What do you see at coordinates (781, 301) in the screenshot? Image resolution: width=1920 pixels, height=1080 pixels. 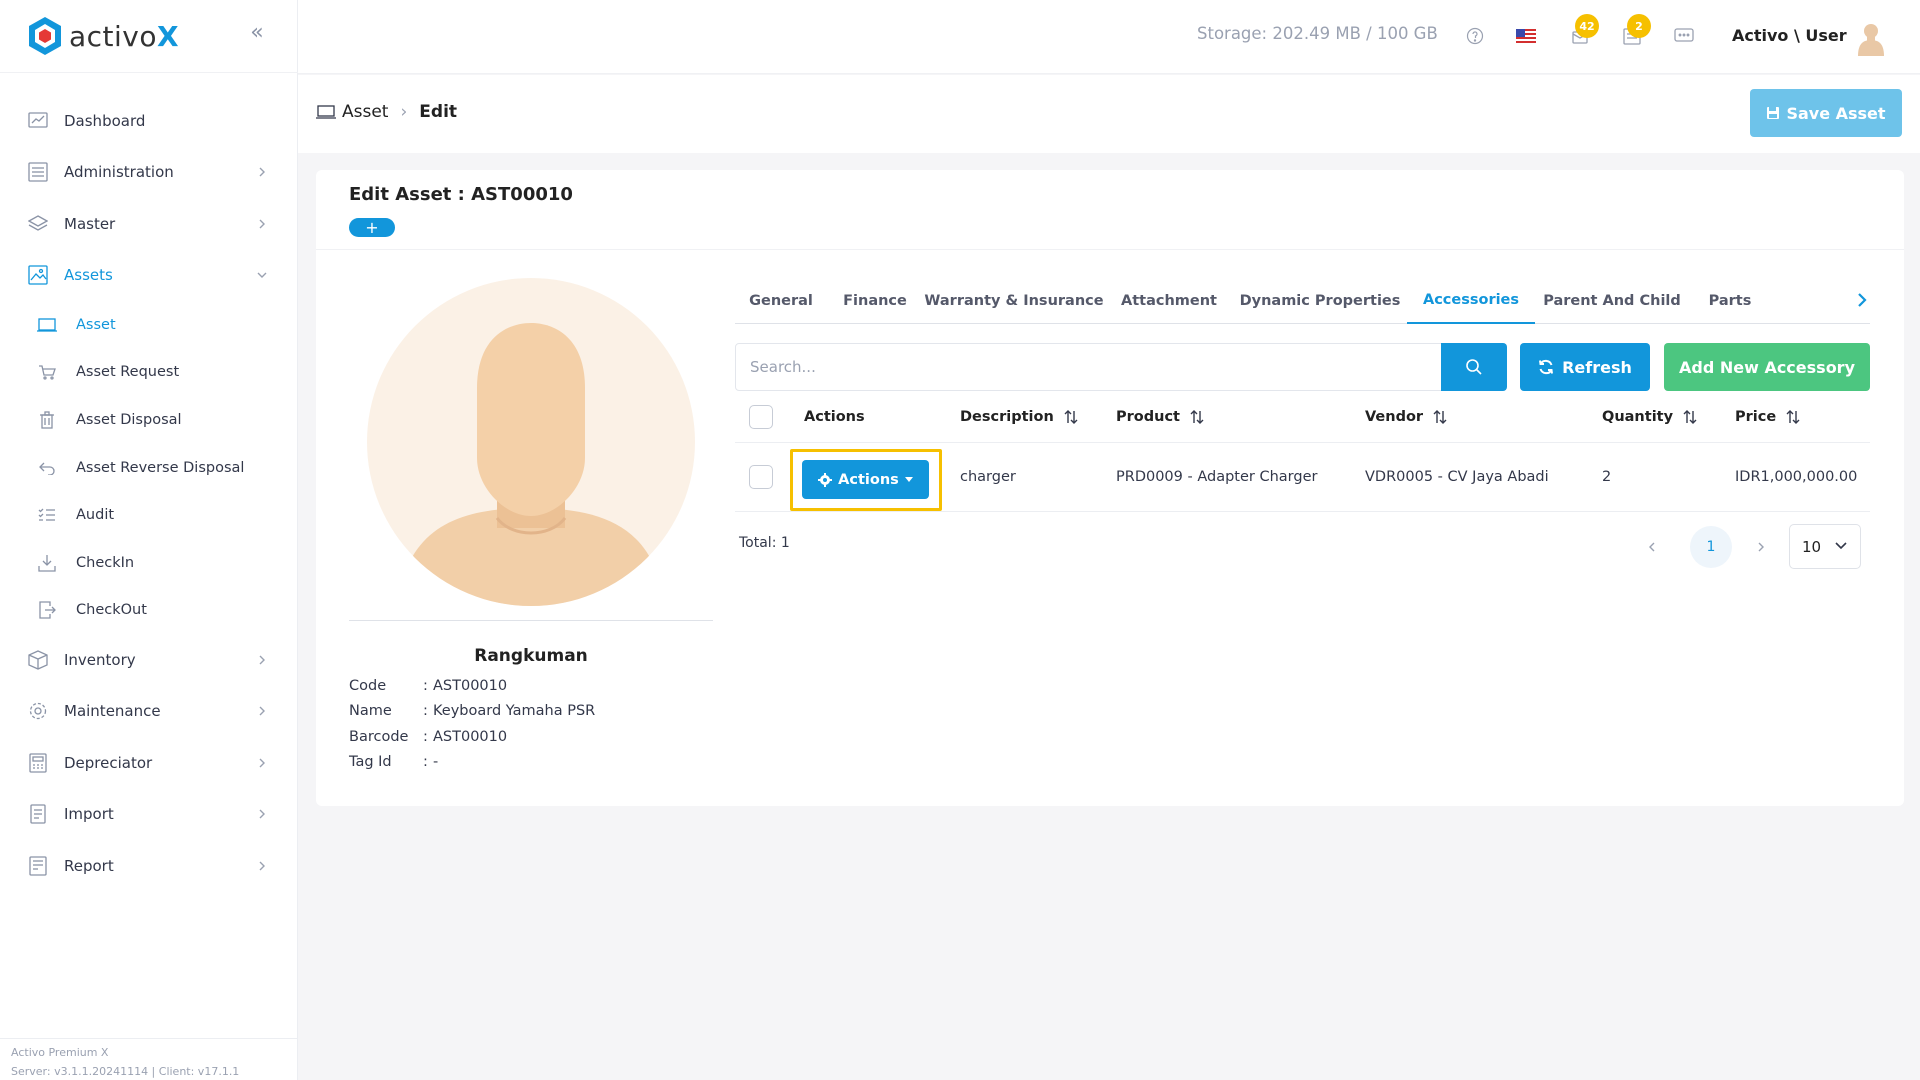 I see `tab-general: General` at bounding box center [781, 301].